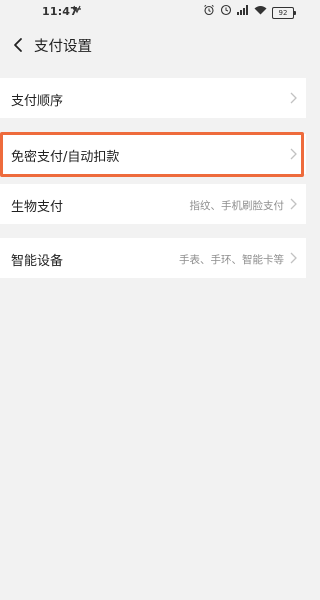 This screenshot has height=600, width=320. What do you see at coordinates (63, 47) in the screenshot?
I see `page-title: 支付设置` at bounding box center [63, 47].